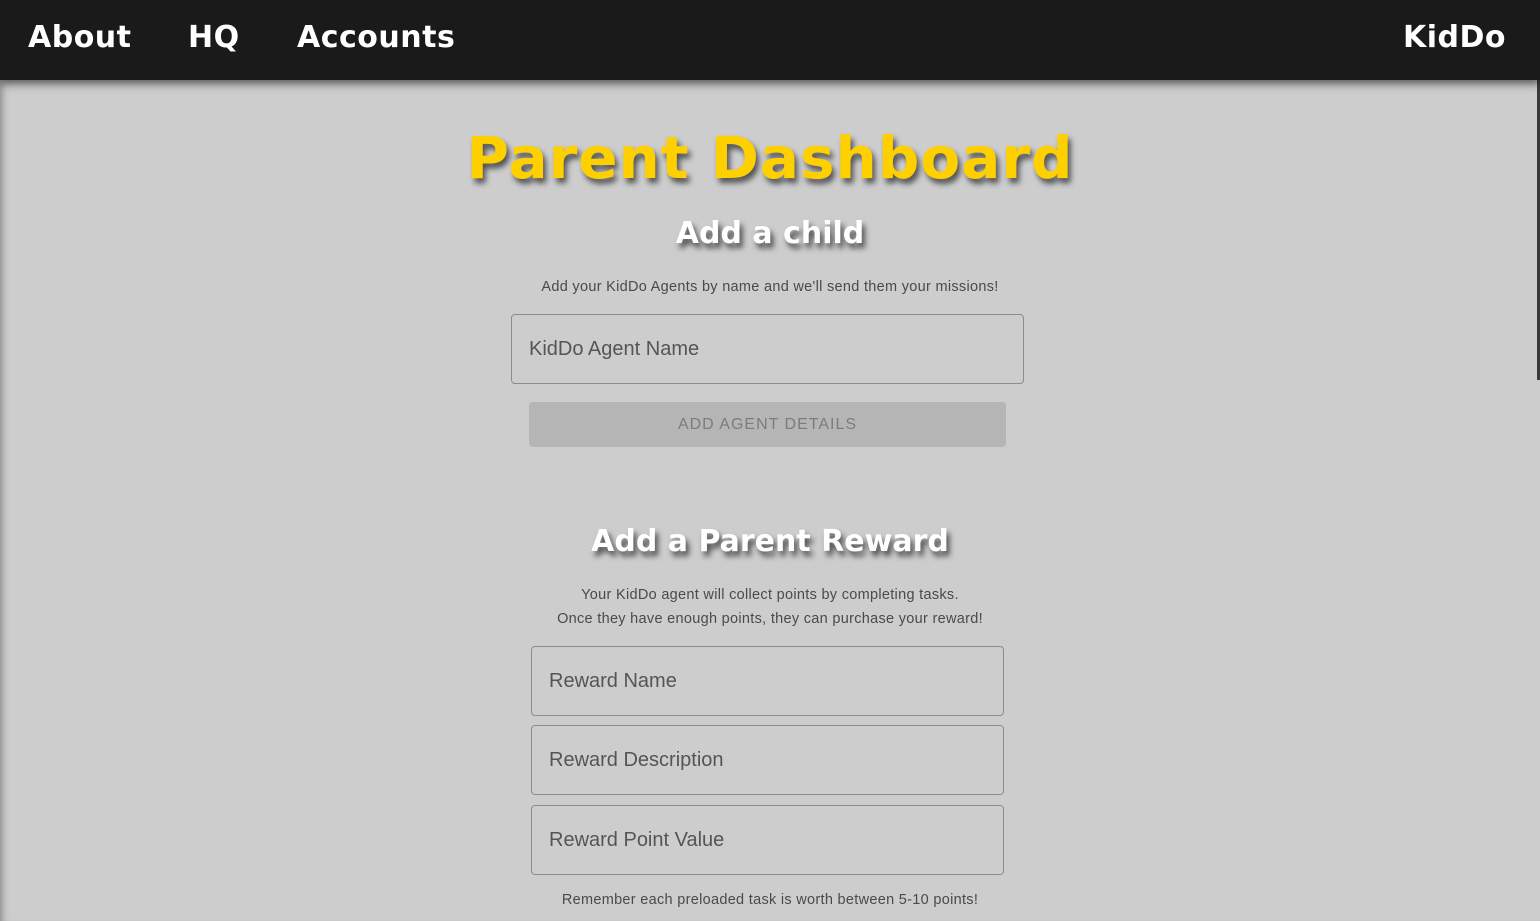  Describe the element at coordinates (770, 541) in the screenshot. I see `add-reward-heading: Add a Parent Reward` at that location.